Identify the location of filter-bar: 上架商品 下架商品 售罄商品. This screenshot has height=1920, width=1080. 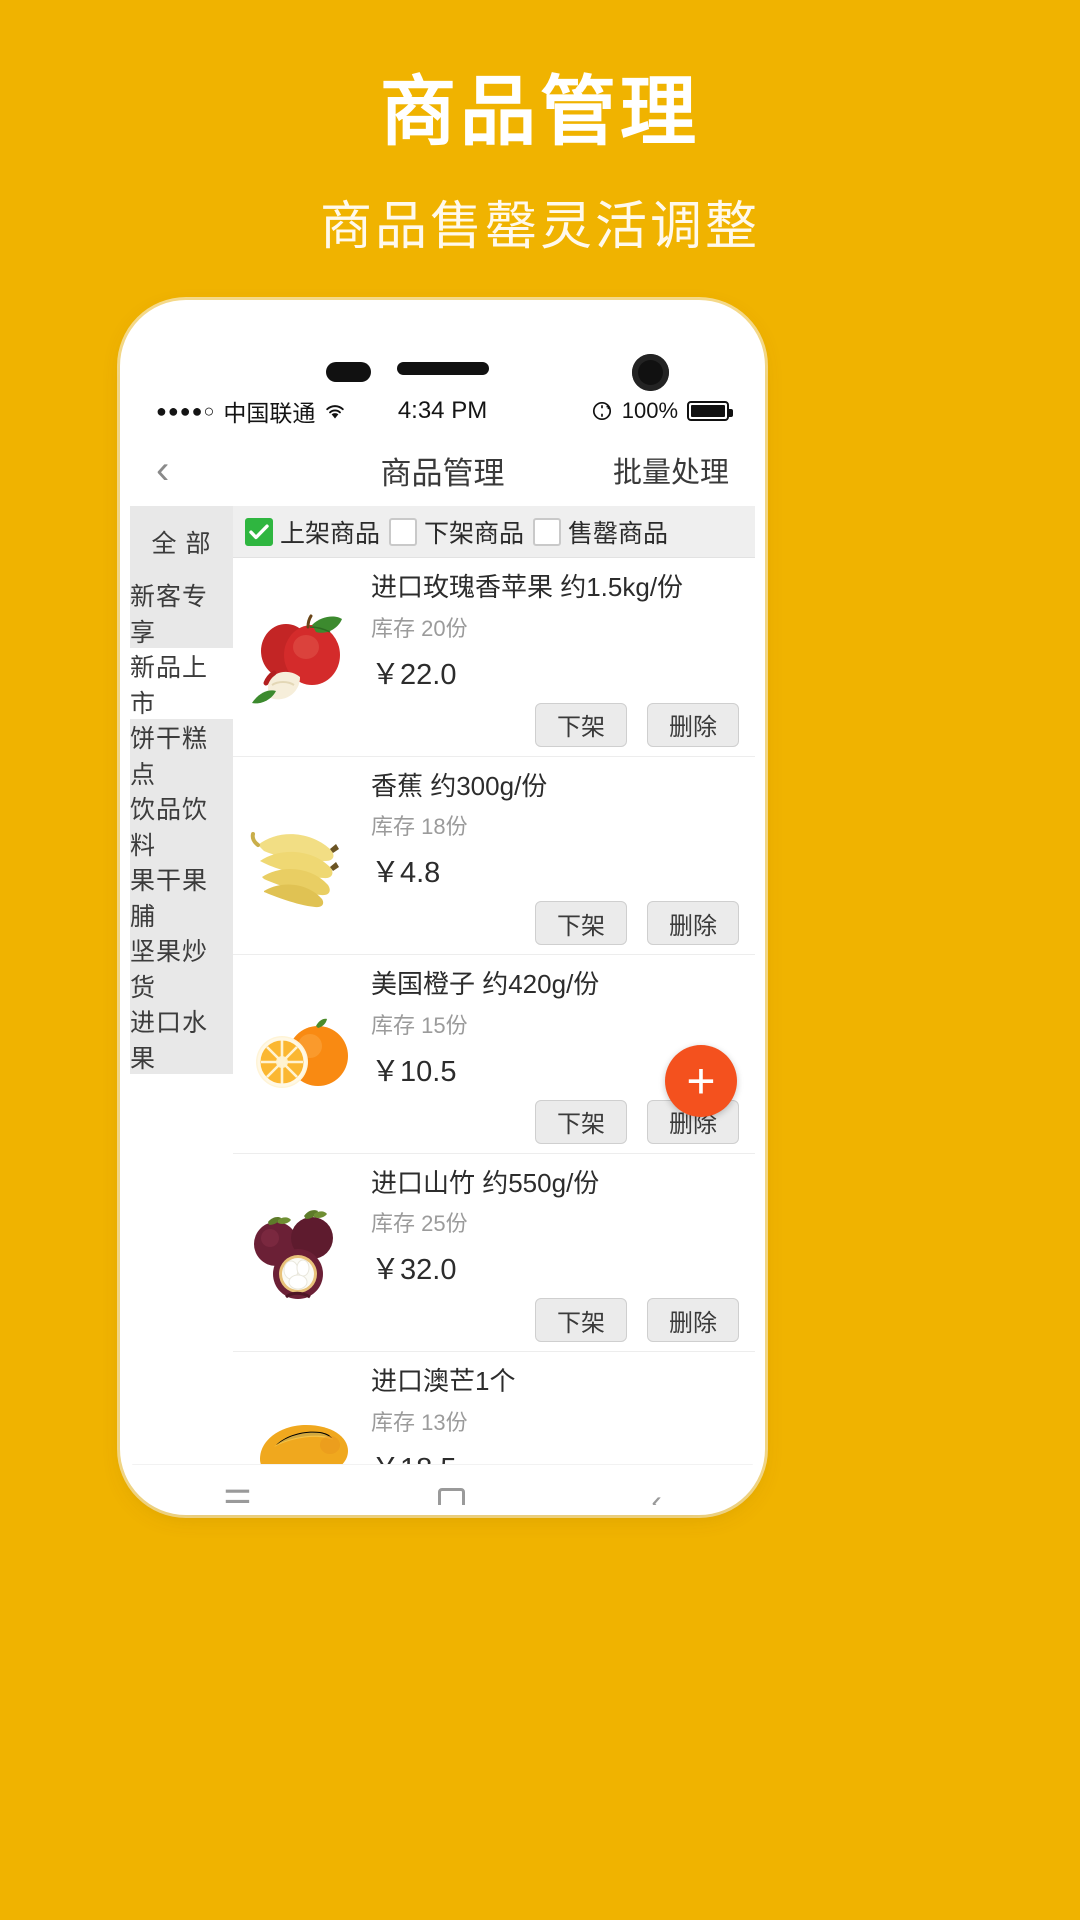
(494, 532).